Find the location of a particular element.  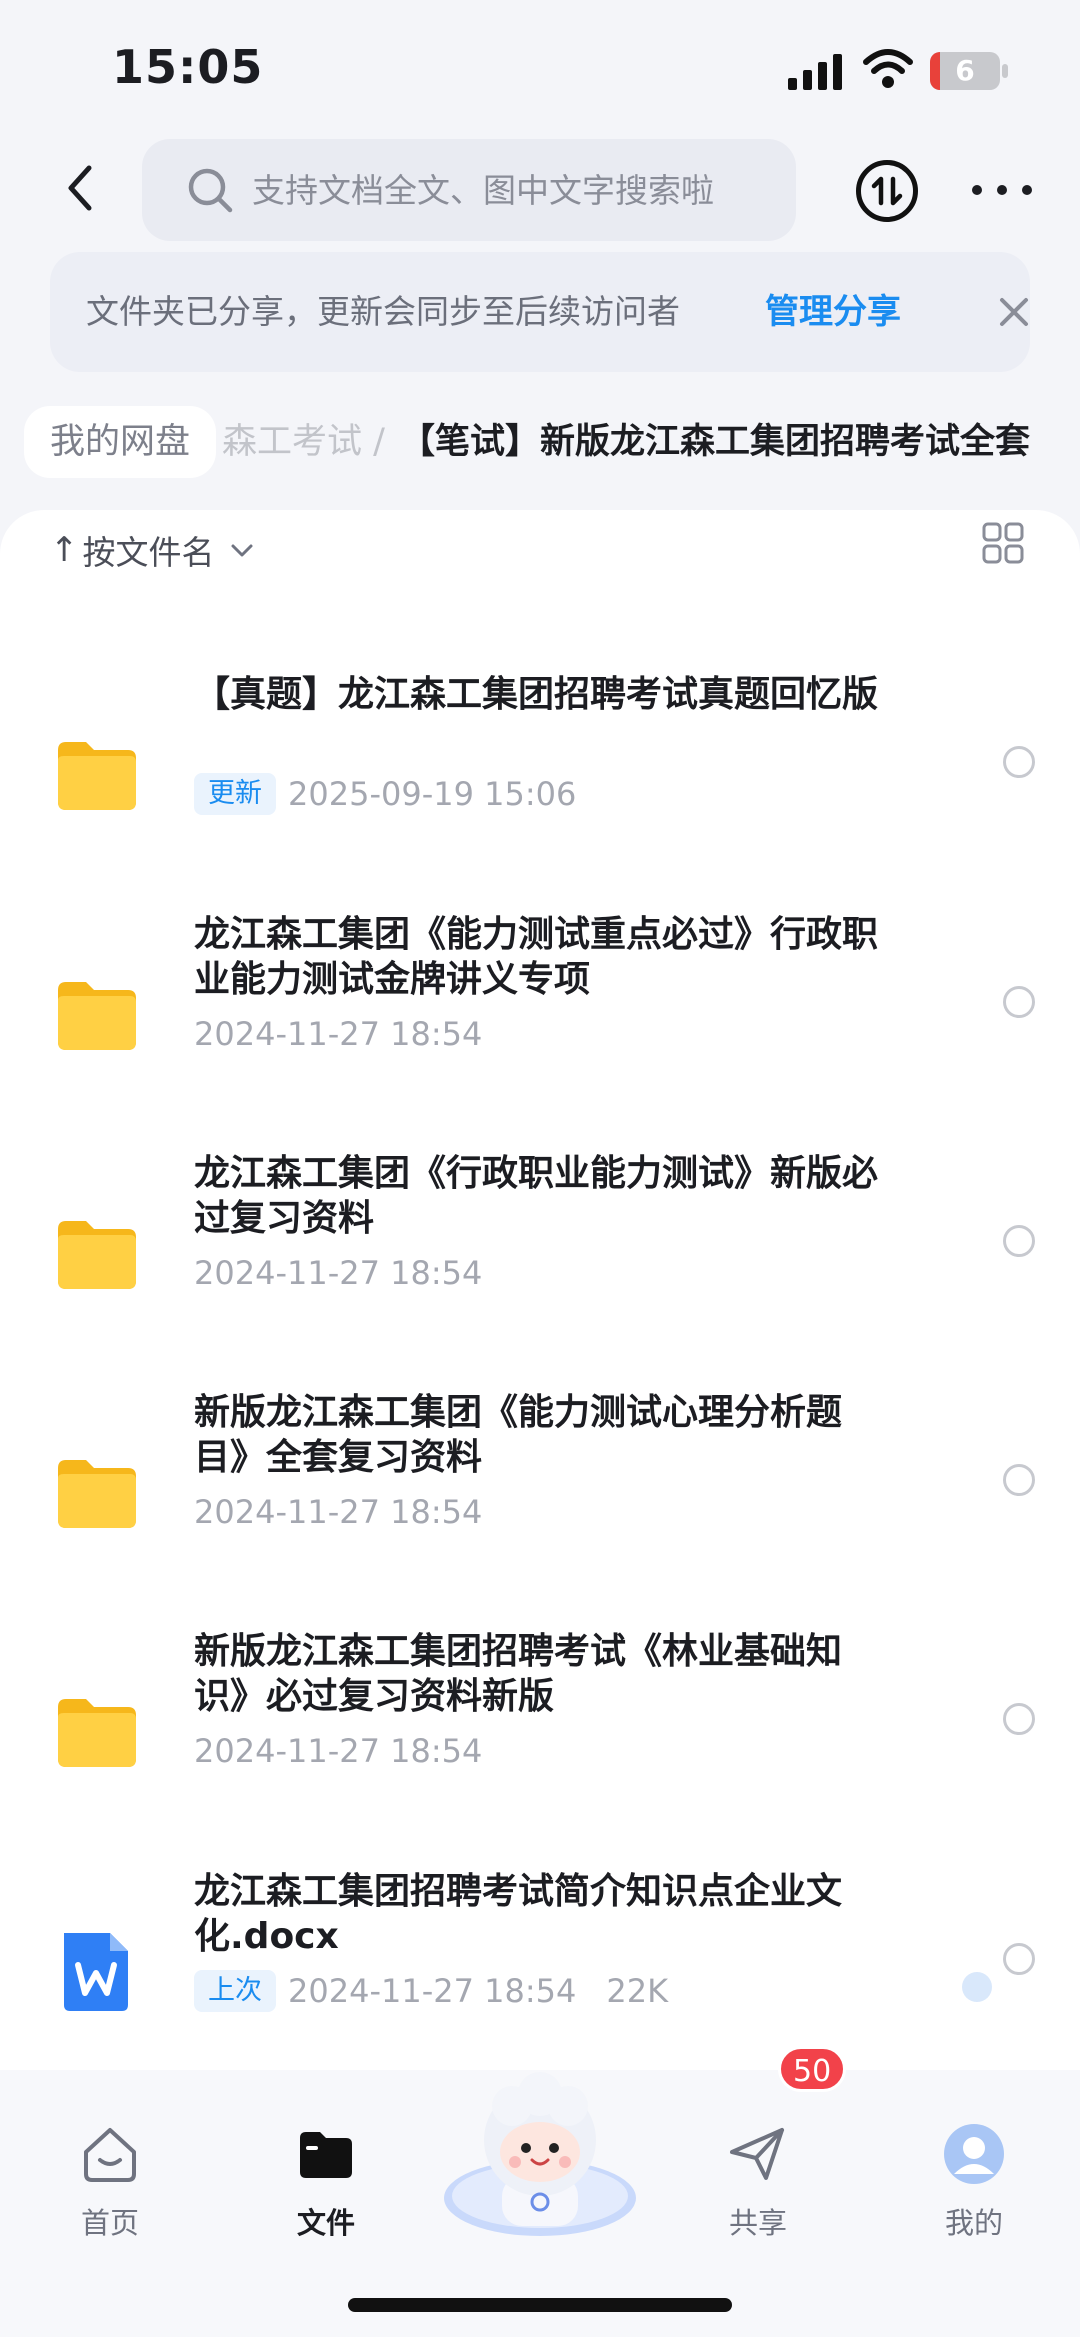

transfer-icon is located at coordinates (887, 191).